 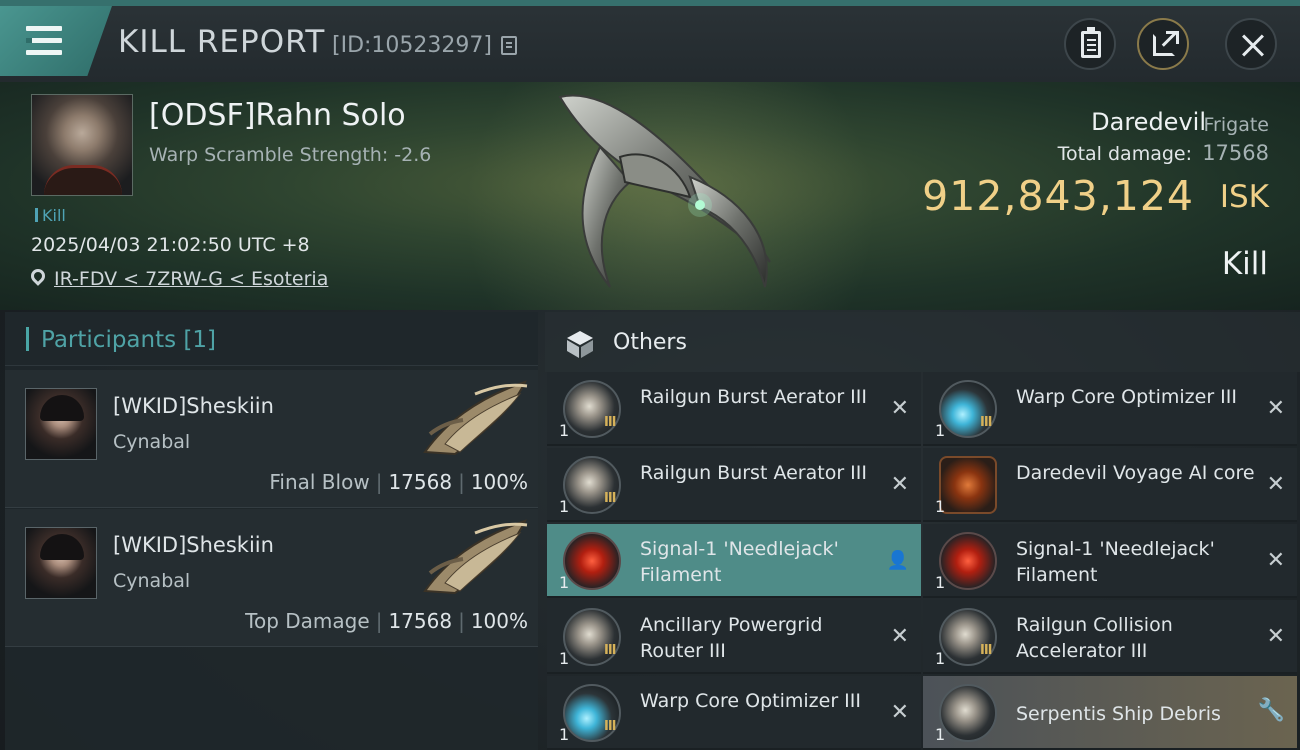 I want to click on hamburger-icon, so click(x=44, y=41).